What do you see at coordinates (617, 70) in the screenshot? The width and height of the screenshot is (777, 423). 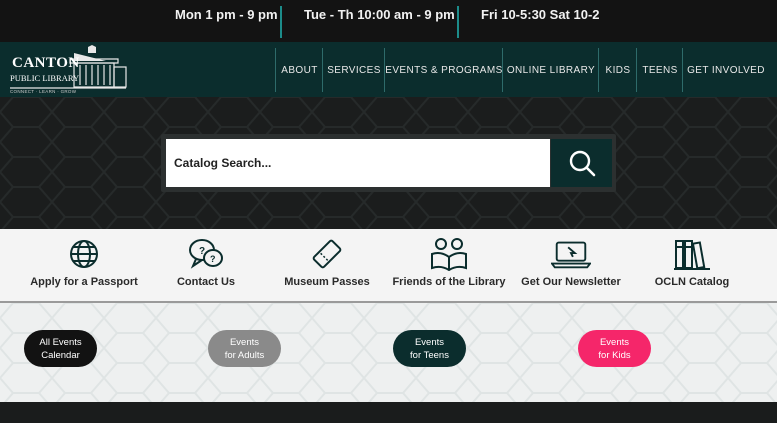 I see `nav-kids: KIDS` at bounding box center [617, 70].